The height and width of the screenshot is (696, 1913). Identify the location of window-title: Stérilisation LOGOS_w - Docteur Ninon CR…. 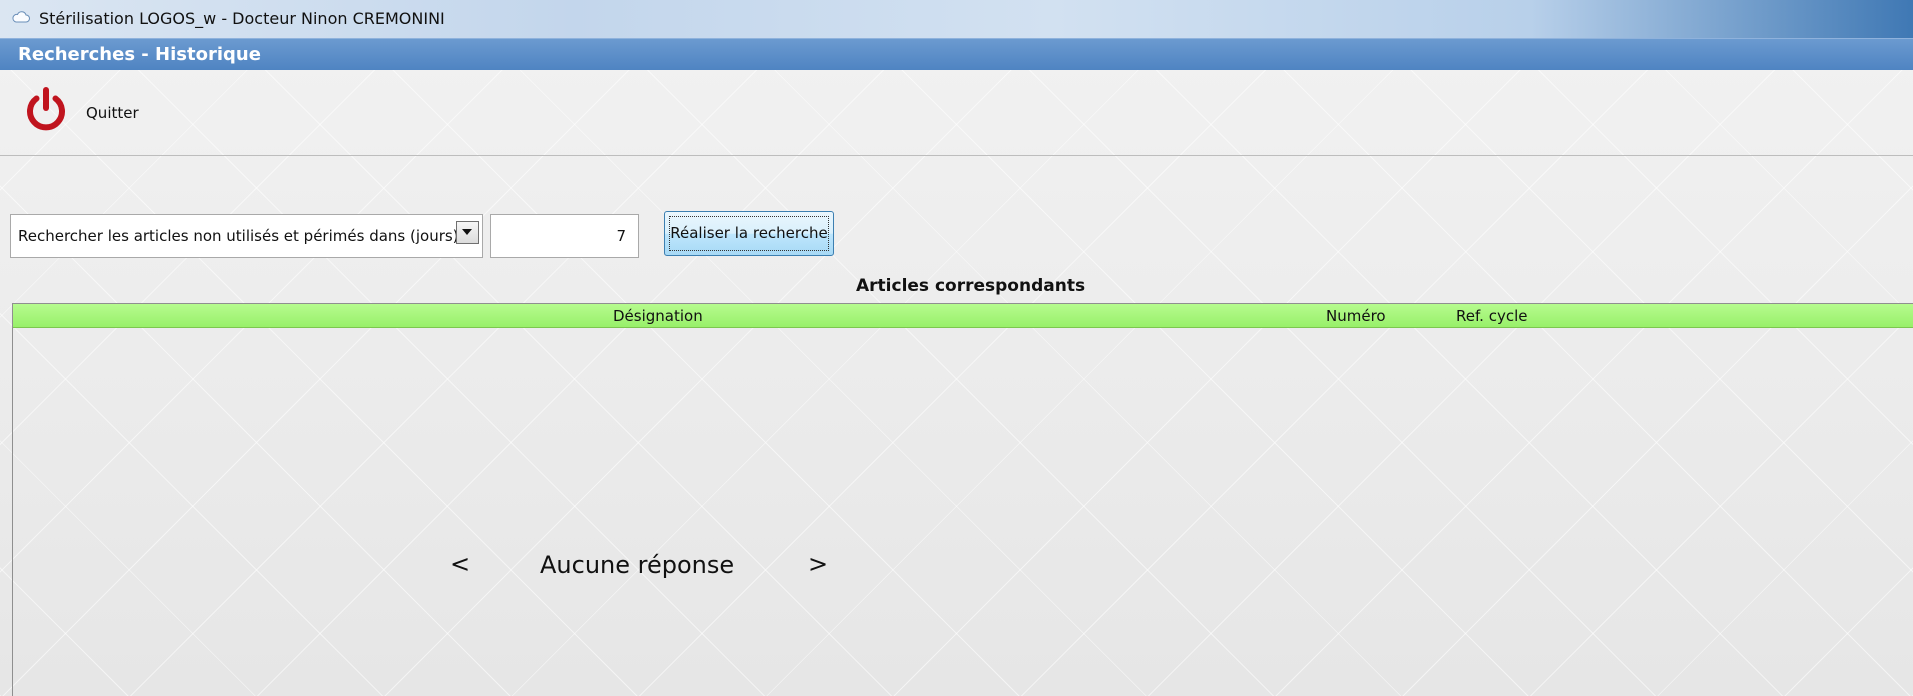
(242, 18).